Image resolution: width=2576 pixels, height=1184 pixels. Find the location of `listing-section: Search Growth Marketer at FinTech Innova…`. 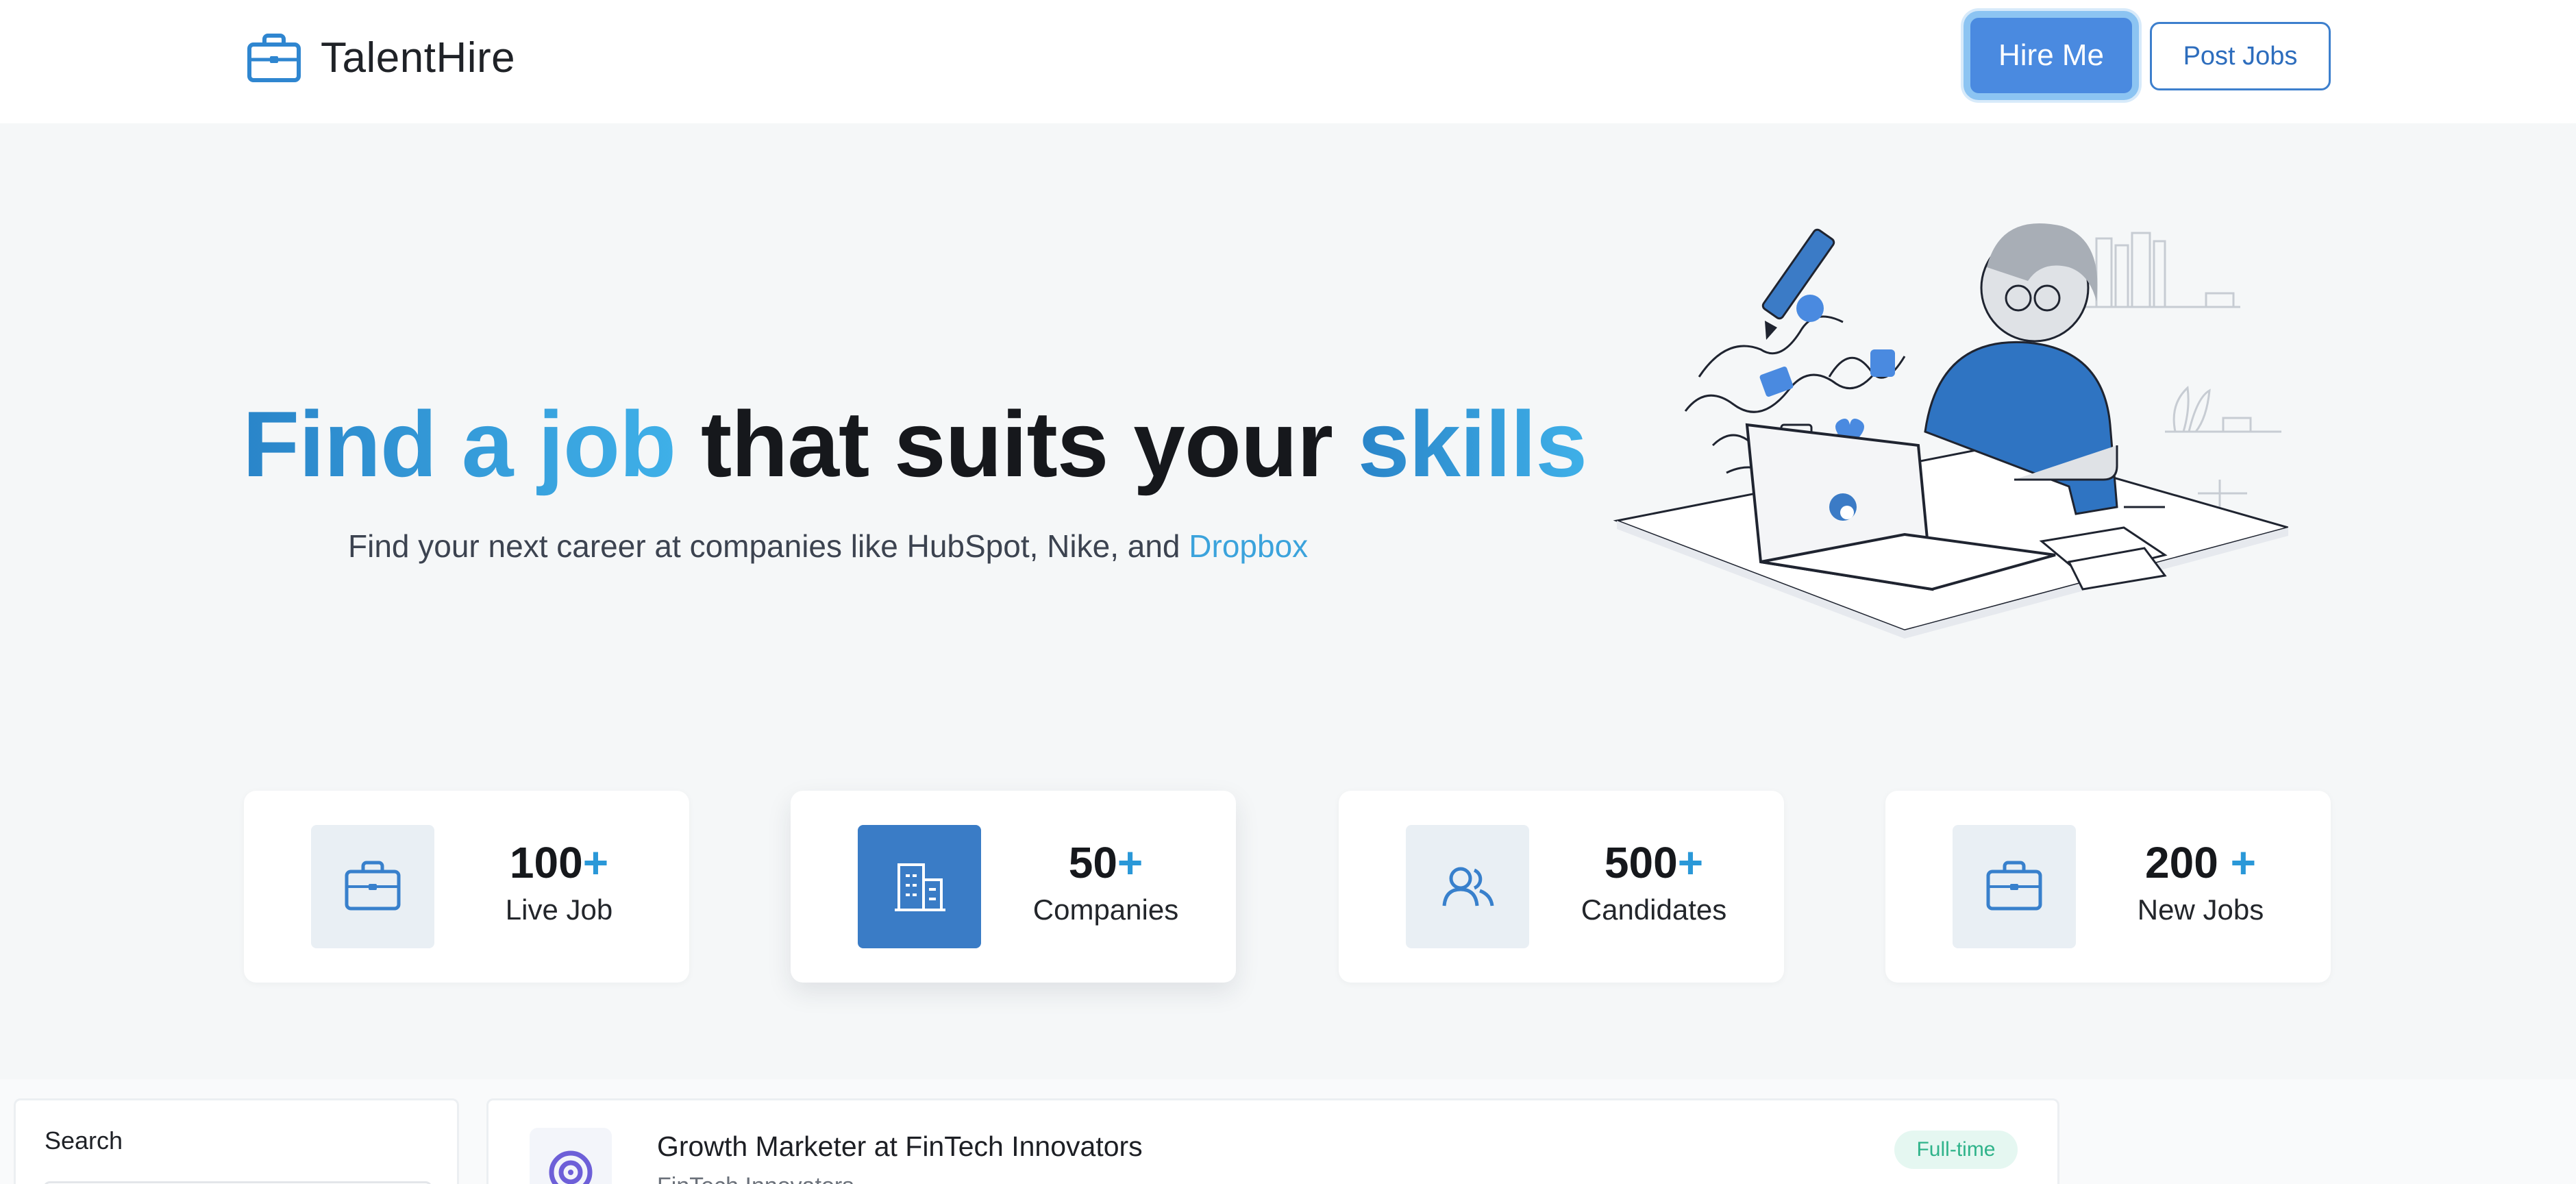

listing-section: Search Growth Marketer at FinTech Innova… is located at coordinates (1288, 1131).